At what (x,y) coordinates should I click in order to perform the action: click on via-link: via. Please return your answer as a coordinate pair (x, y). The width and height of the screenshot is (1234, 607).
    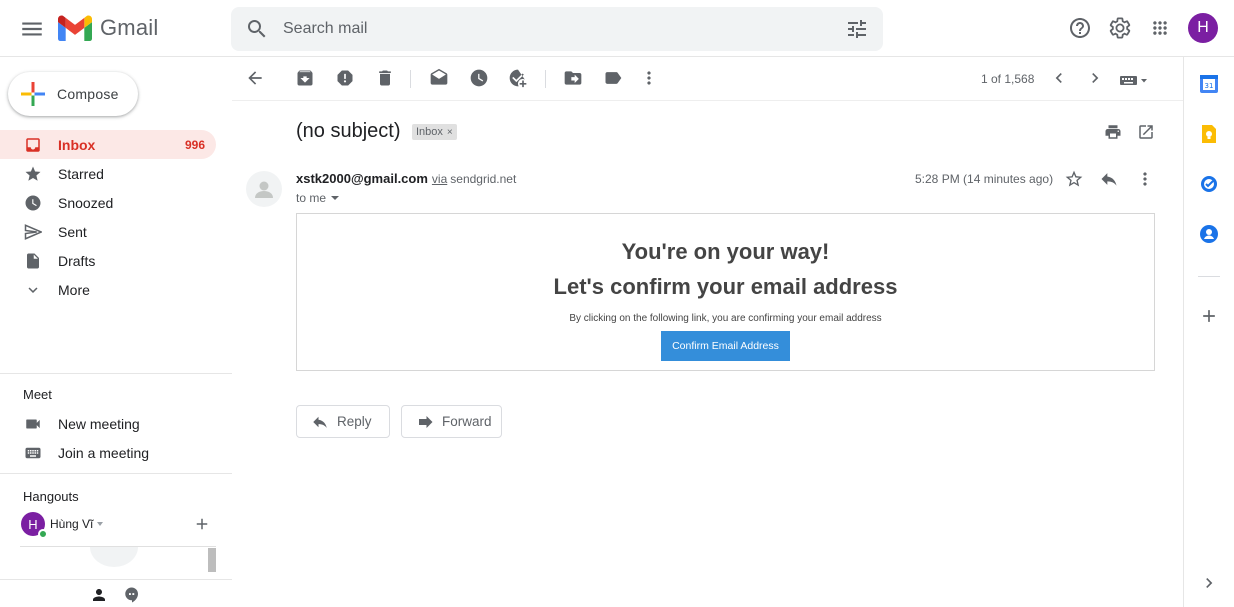
    Looking at the image, I should click on (439, 179).